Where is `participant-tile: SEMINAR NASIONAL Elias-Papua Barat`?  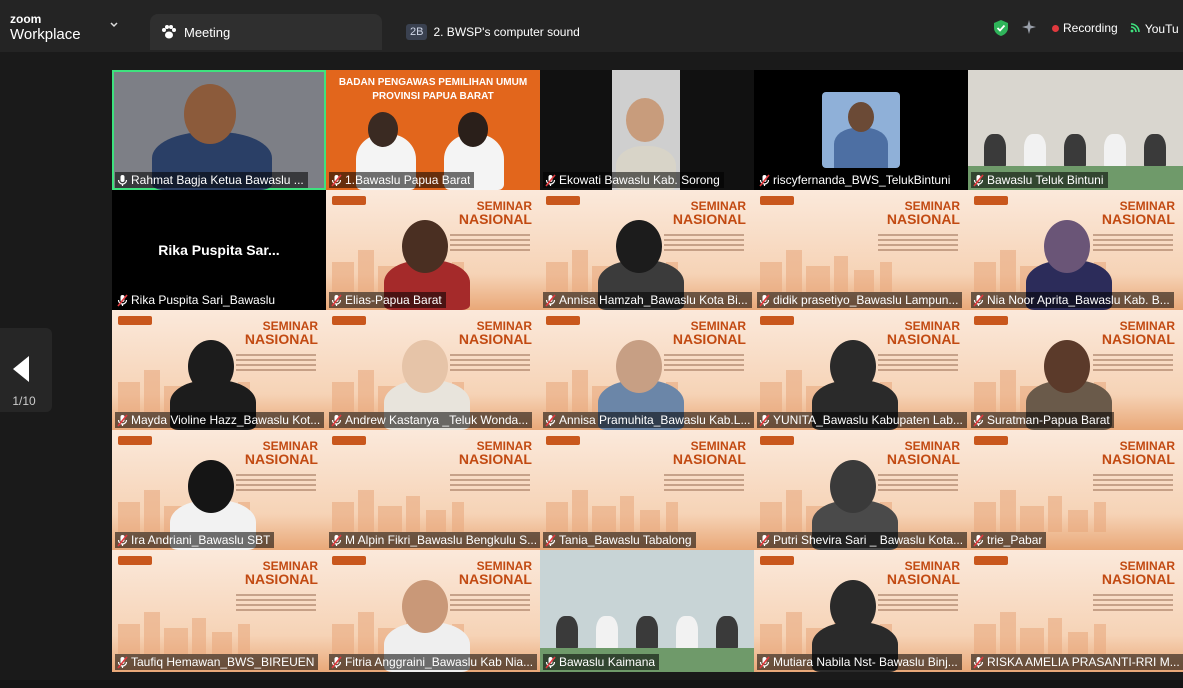
participant-tile: SEMINAR NASIONAL Elias-Papua Barat is located at coordinates (433, 250).